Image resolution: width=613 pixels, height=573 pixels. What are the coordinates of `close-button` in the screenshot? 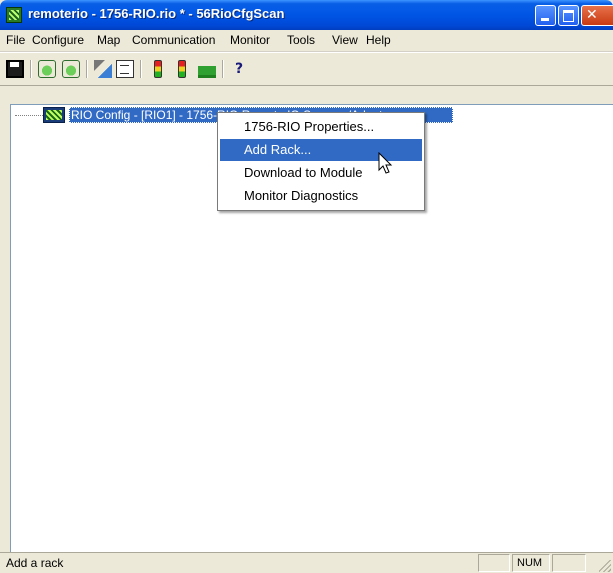 It's located at (597, 15).